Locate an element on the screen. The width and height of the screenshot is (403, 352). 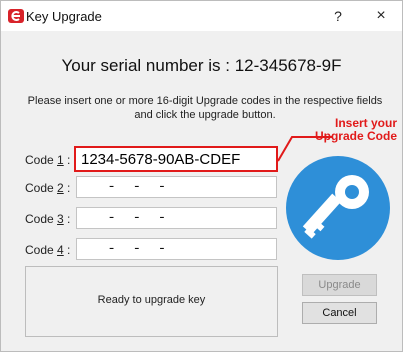
code-4-placeholder: - - - is located at coordinates (137, 249).